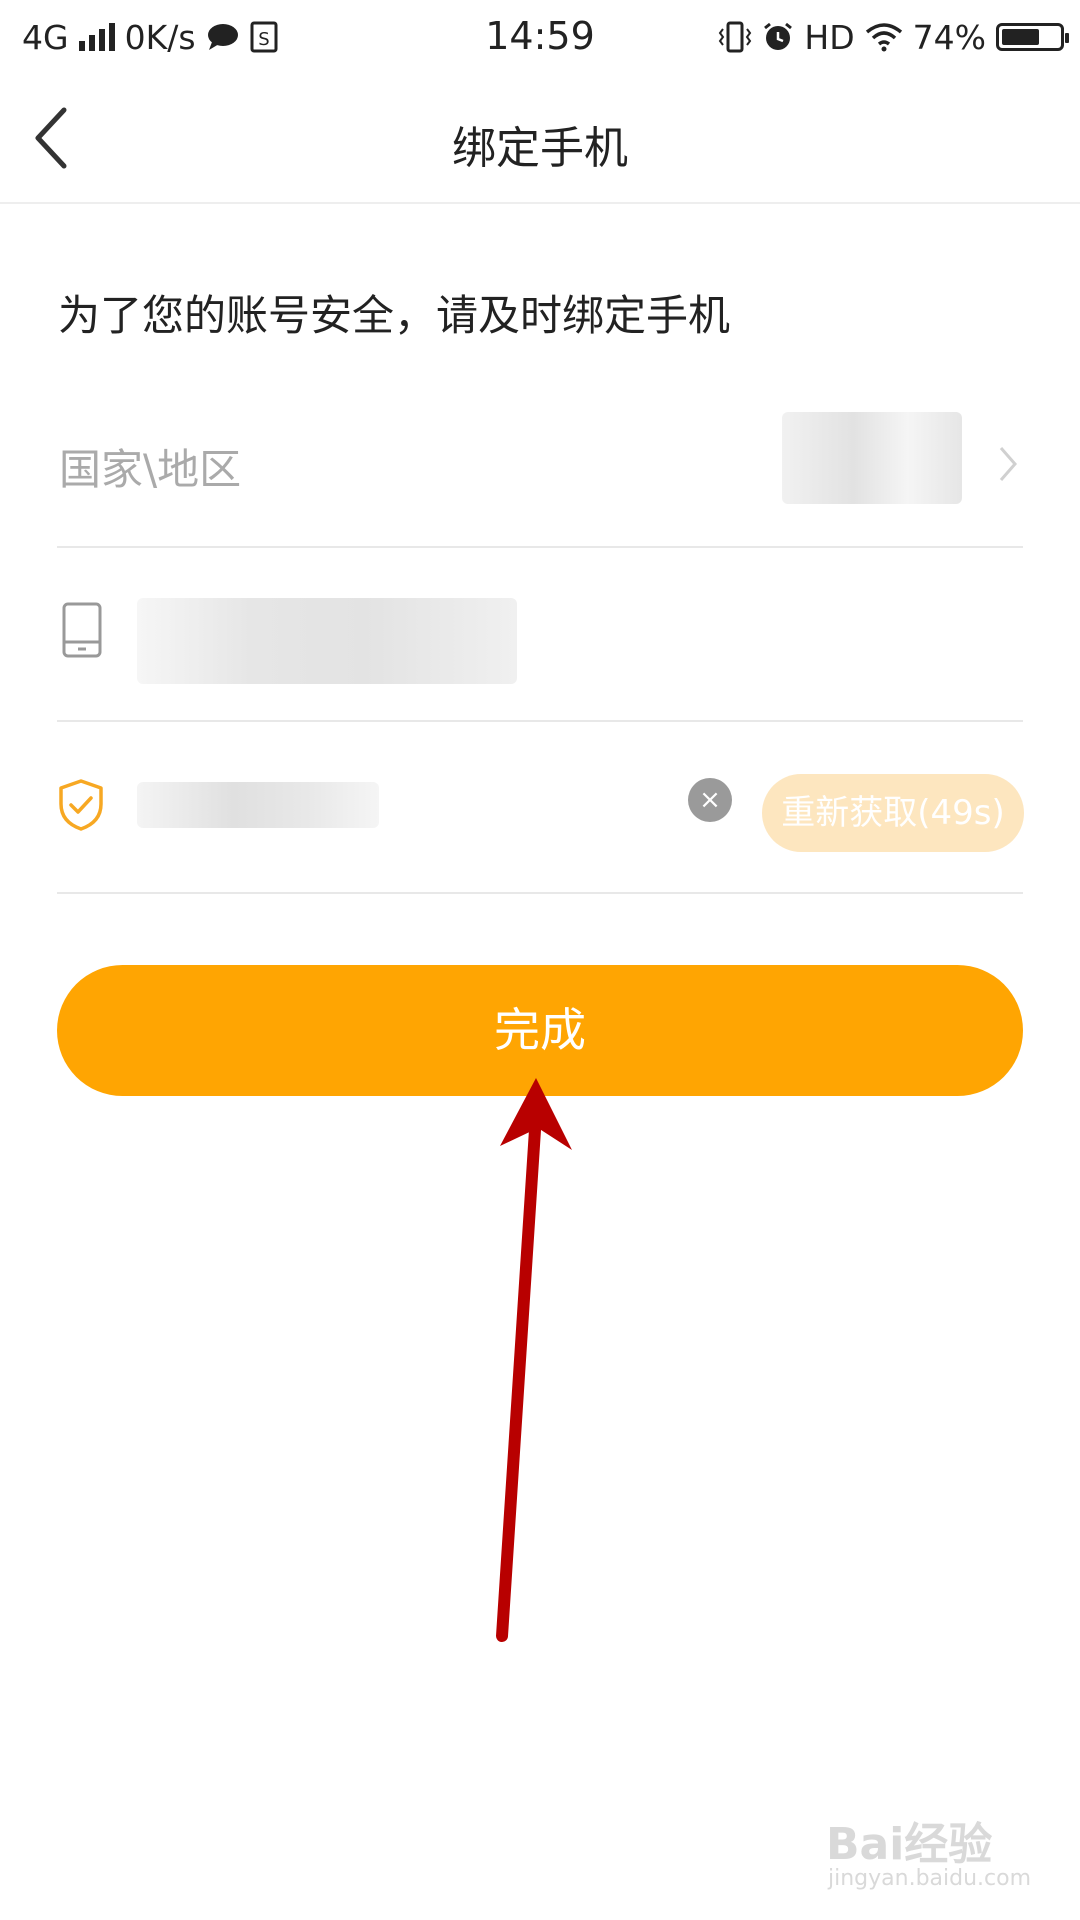  I want to click on wifi-icon, so click(883, 37).